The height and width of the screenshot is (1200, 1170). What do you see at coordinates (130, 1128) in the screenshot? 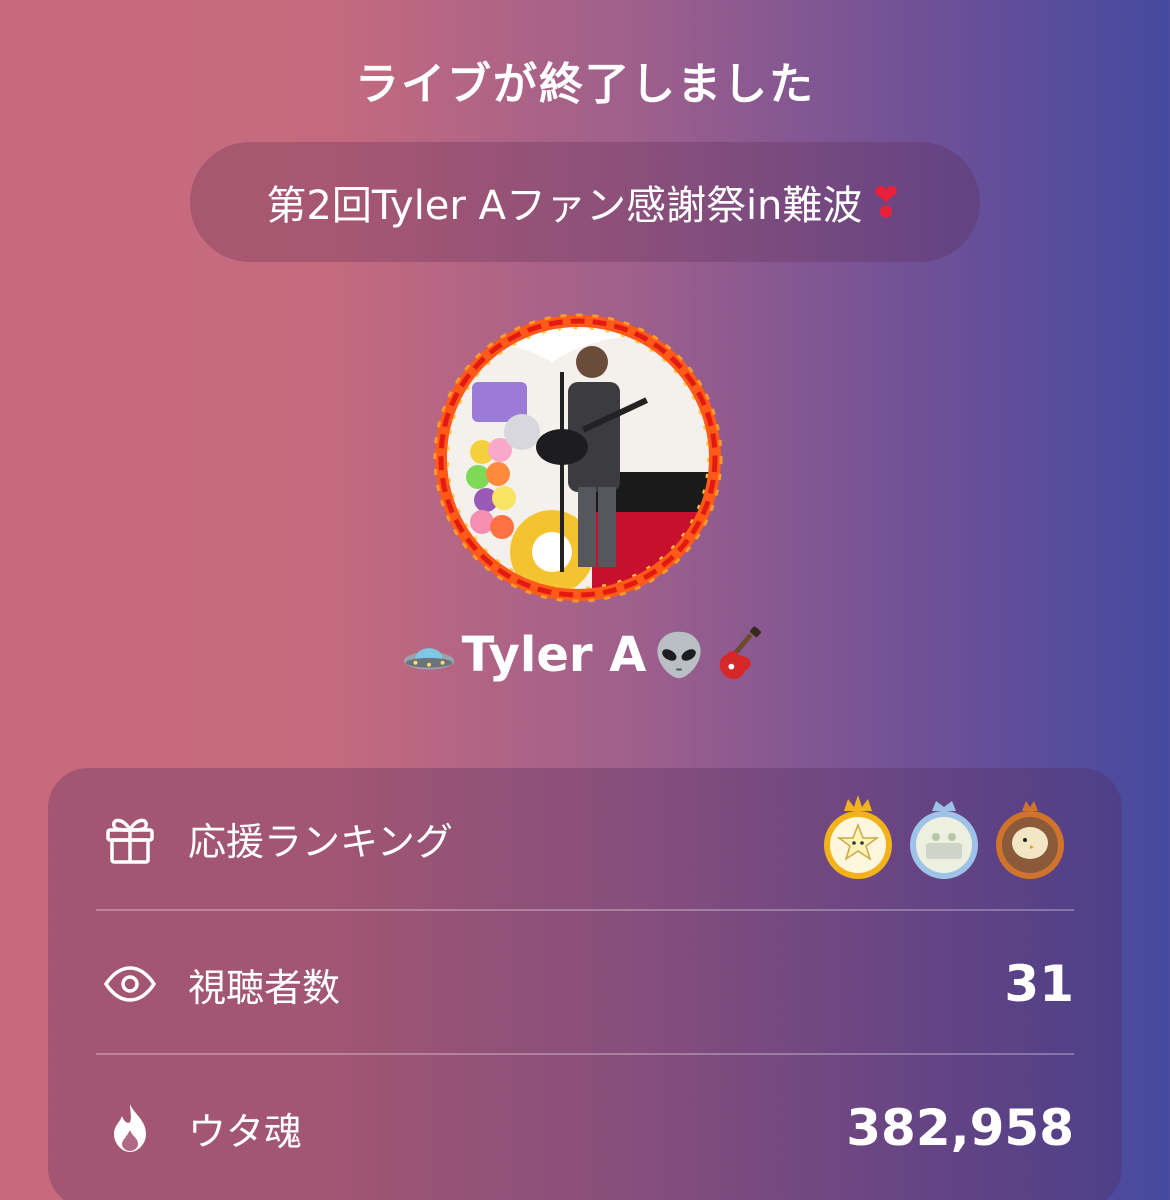
I see `flame-icon` at bounding box center [130, 1128].